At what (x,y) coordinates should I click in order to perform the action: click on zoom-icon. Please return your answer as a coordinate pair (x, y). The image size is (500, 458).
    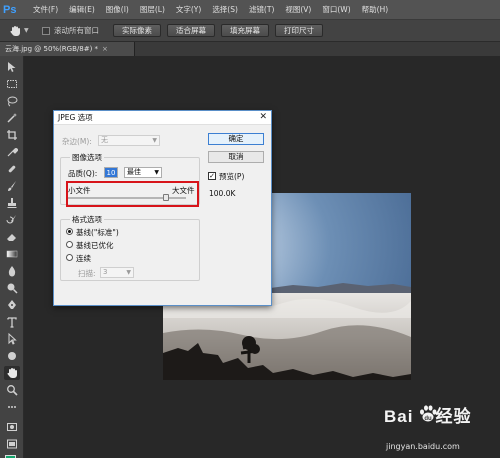
    Looking at the image, I should click on (12, 390).